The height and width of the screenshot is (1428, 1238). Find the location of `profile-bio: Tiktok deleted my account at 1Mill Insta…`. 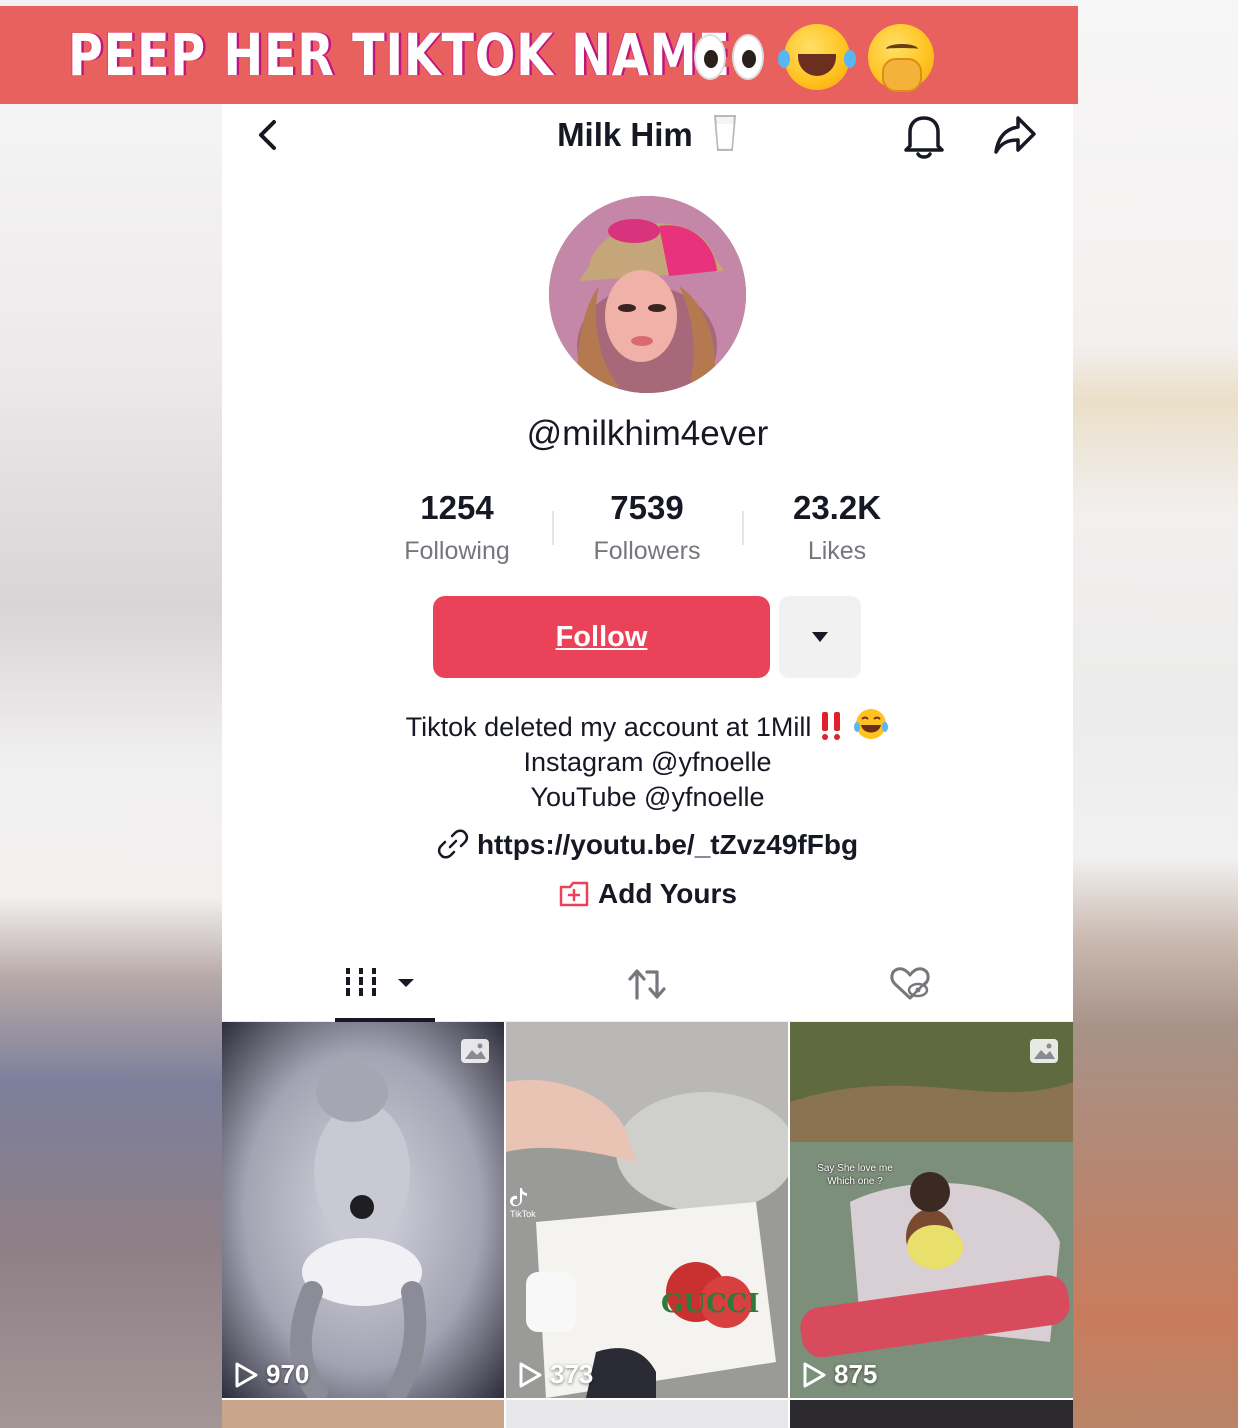

profile-bio: Tiktok deleted my account at 1Mill Insta… is located at coordinates (647, 761).